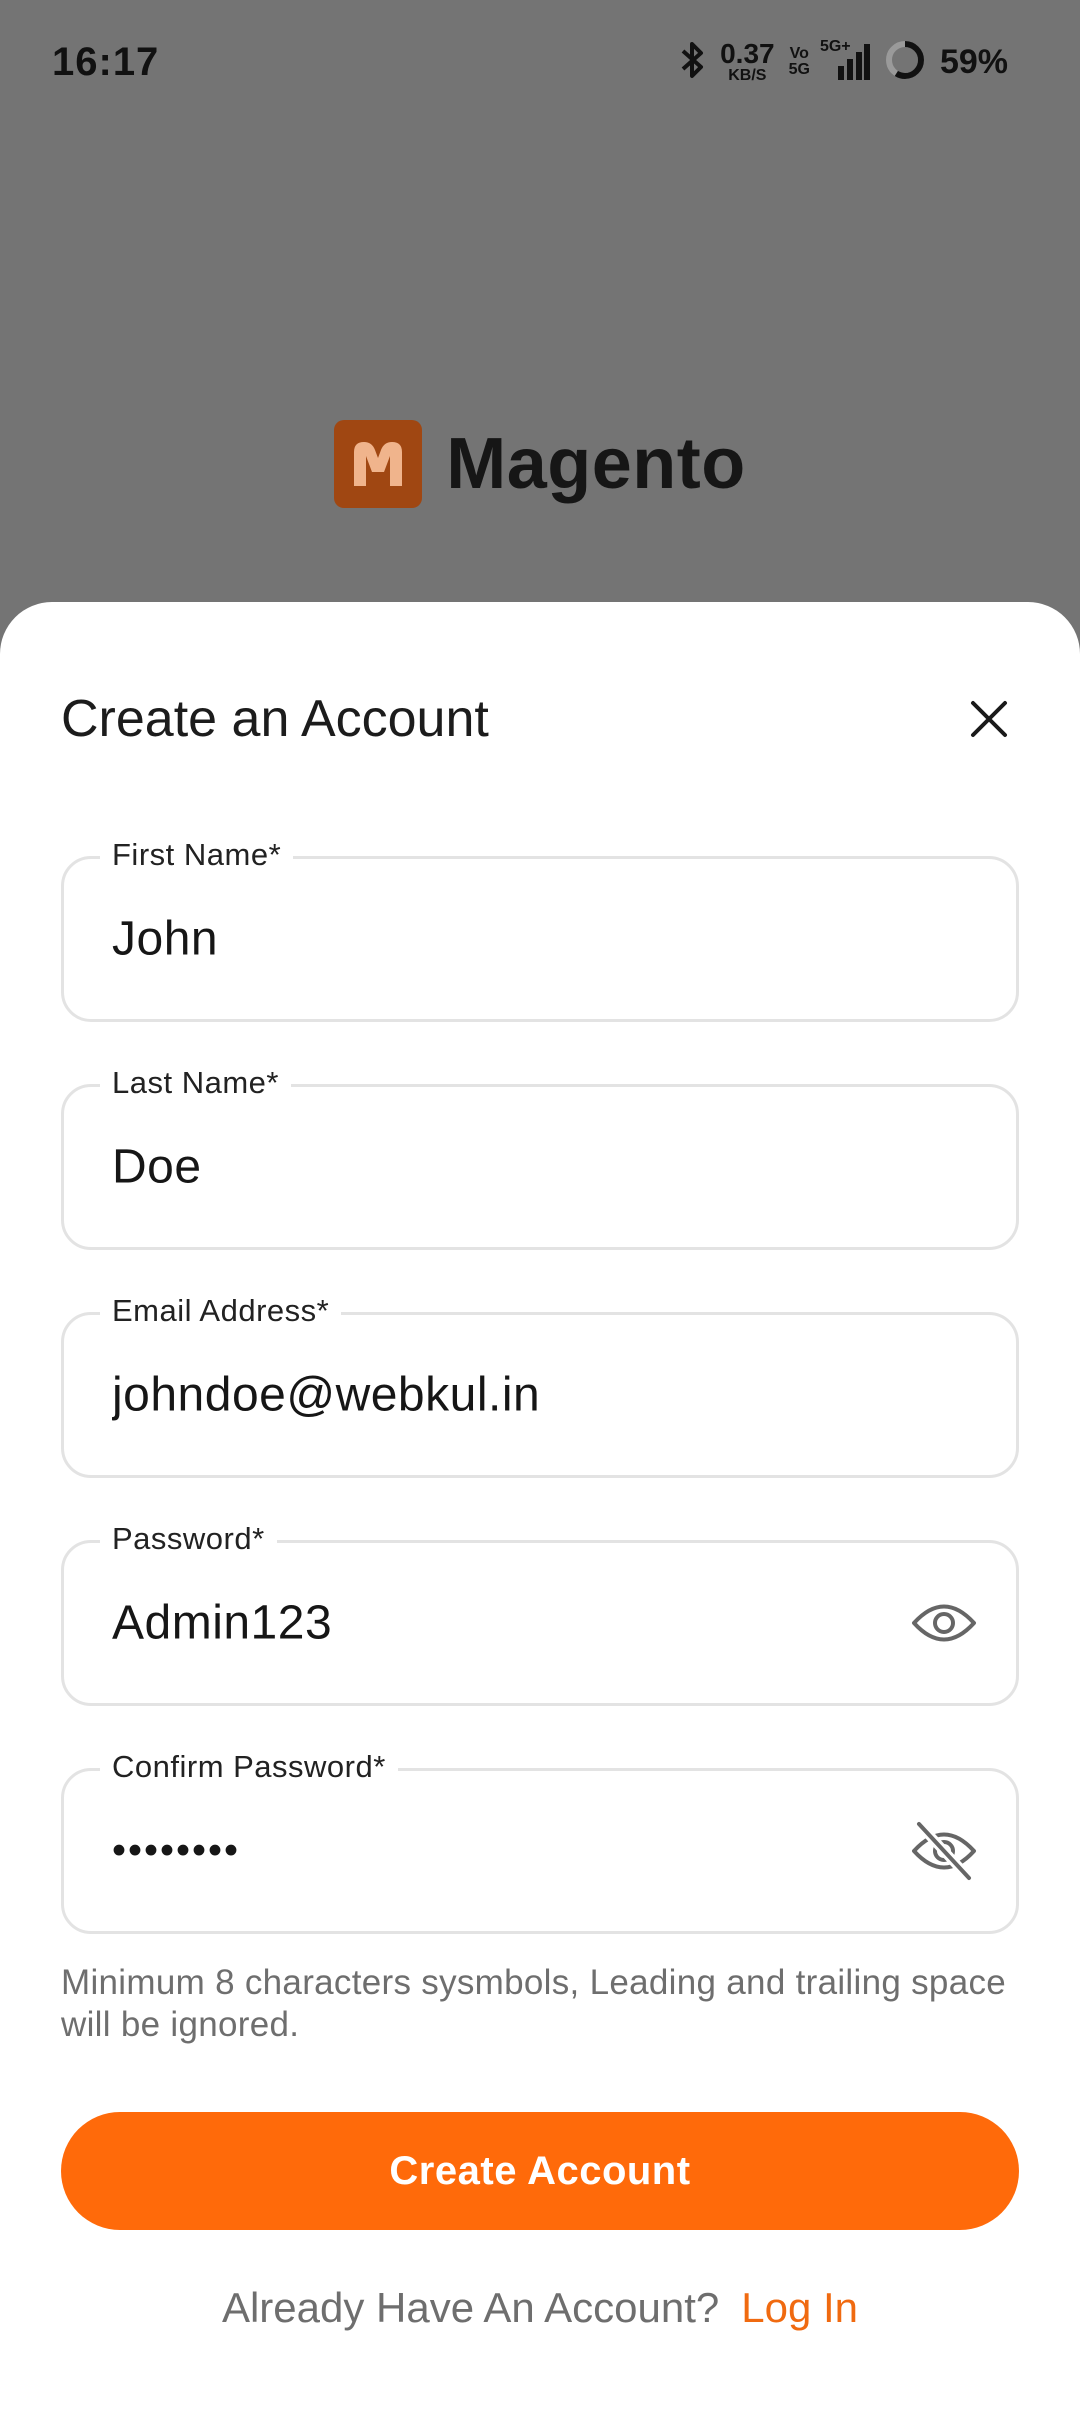  I want to click on volte-indicator: Vo 5G, so click(799, 62).